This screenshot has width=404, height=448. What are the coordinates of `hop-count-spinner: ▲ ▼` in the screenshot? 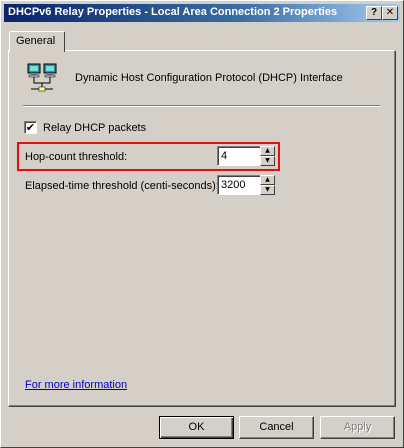 It's located at (267, 156).